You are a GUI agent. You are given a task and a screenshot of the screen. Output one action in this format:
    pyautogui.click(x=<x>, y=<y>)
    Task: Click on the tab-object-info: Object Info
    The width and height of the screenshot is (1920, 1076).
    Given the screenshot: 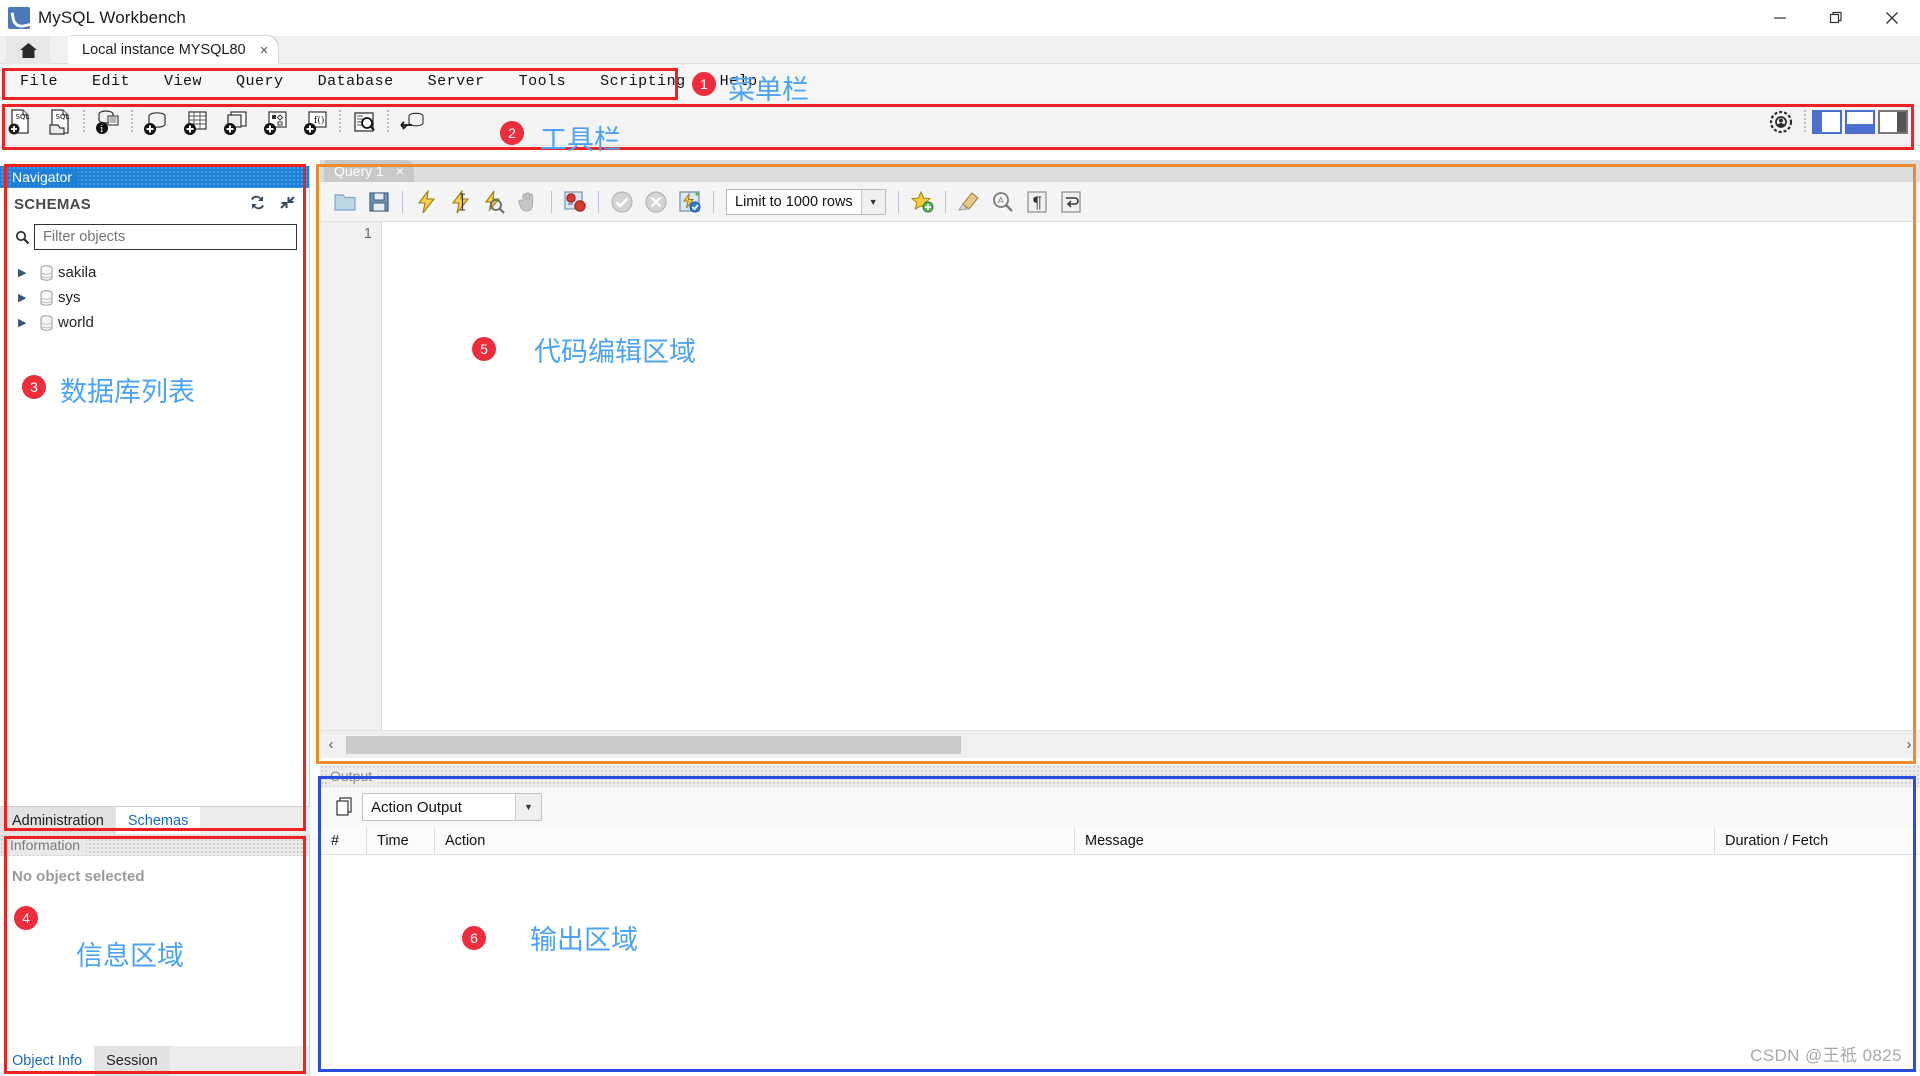 What is the action you would take?
    pyautogui.click(x=47, y=1061)
    